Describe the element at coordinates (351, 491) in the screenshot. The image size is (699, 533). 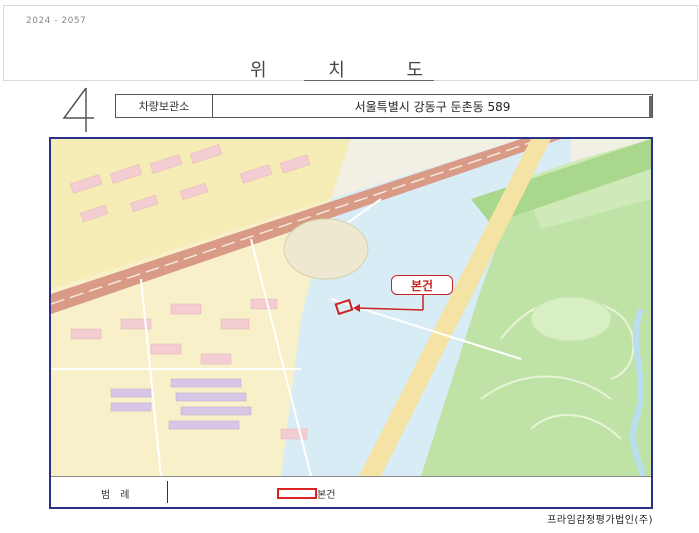
I see `legend: 범례 본건` at that location.